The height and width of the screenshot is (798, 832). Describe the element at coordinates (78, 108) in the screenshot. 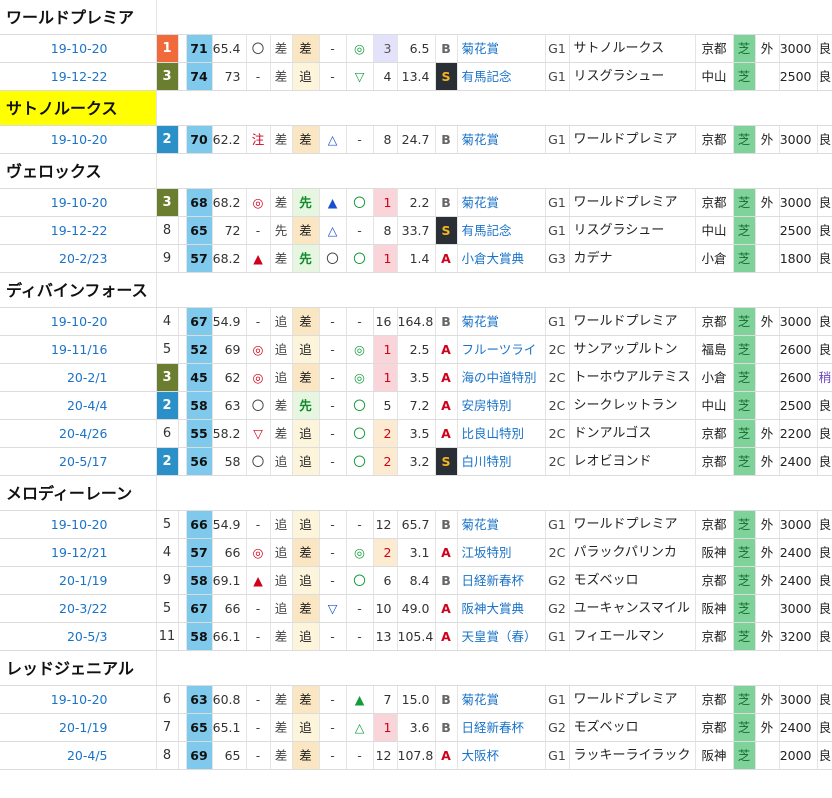

I see `horse-name: サトノルークス` at that location.